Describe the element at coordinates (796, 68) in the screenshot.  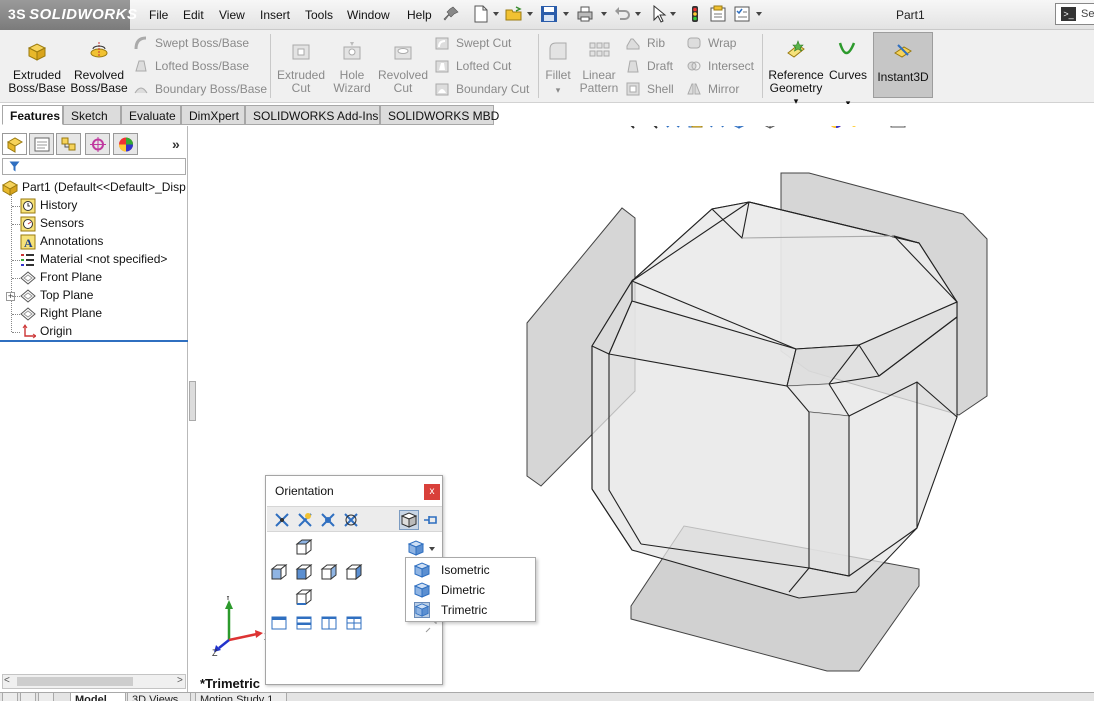
I see `reference-geometry-button: Reference Geometry ▾` at that location.